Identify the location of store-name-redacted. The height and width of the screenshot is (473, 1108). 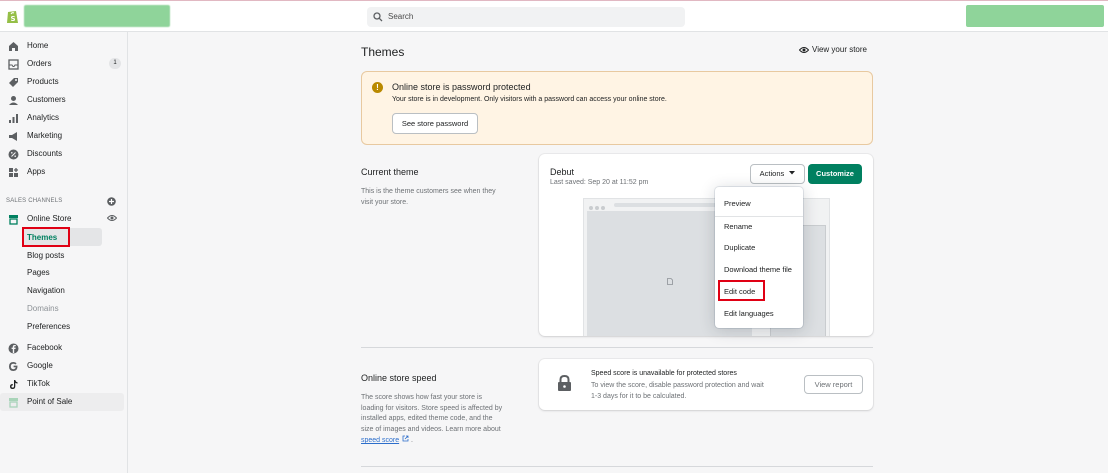
(97, 16).